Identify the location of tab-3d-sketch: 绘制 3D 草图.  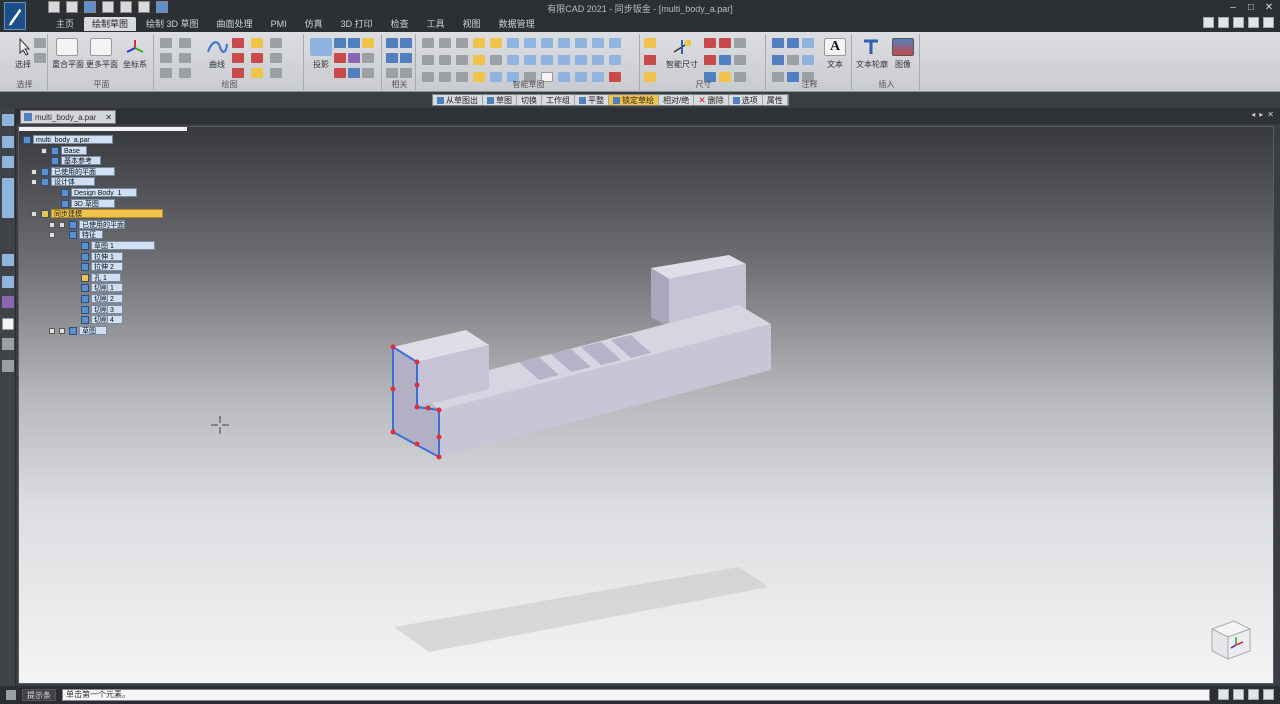
(172, 24).